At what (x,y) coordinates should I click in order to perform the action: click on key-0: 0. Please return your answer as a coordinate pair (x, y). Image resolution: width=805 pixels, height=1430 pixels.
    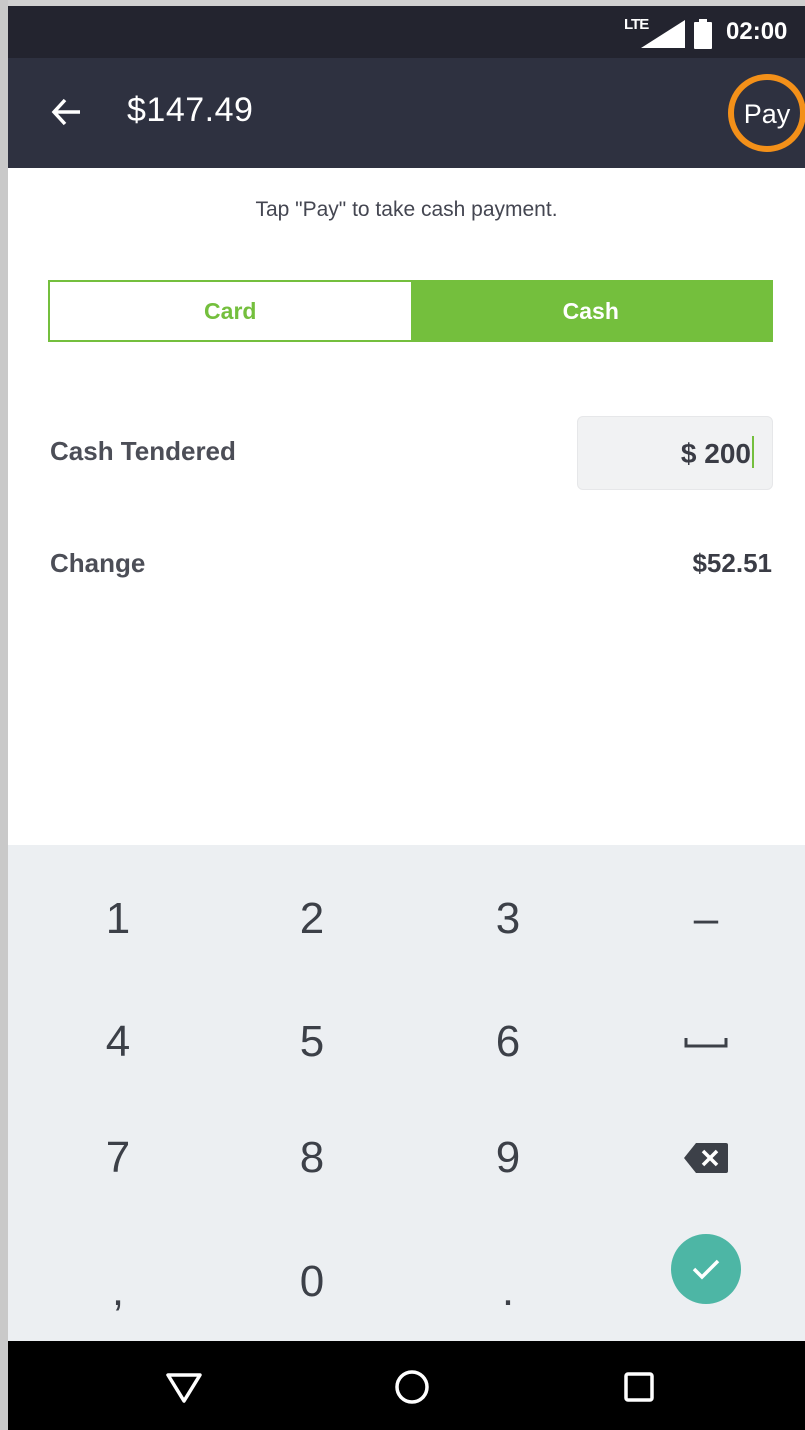
    Looking at the image, I should click on (312, 1282).